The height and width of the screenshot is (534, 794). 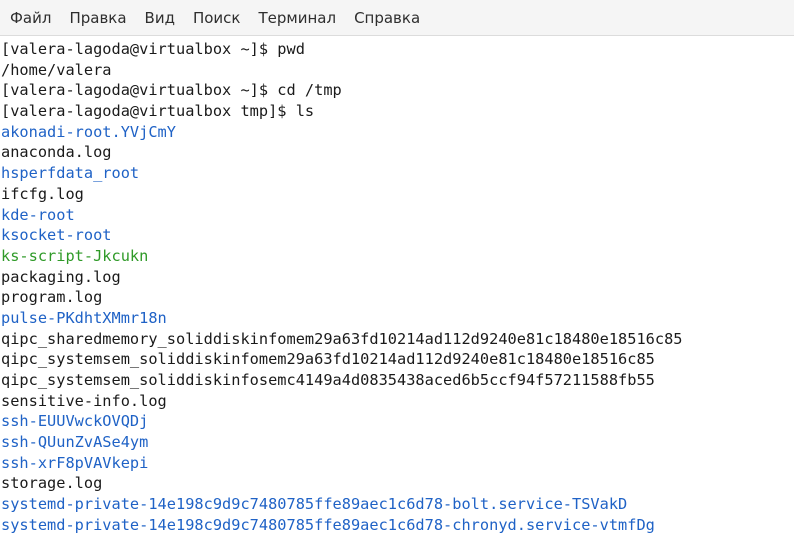 What do you see at coordinates (88, 131) in the screenshot?
I see `terminal-output-line: akonadi-root.YVjCmY` at bounding box center [88, 131].